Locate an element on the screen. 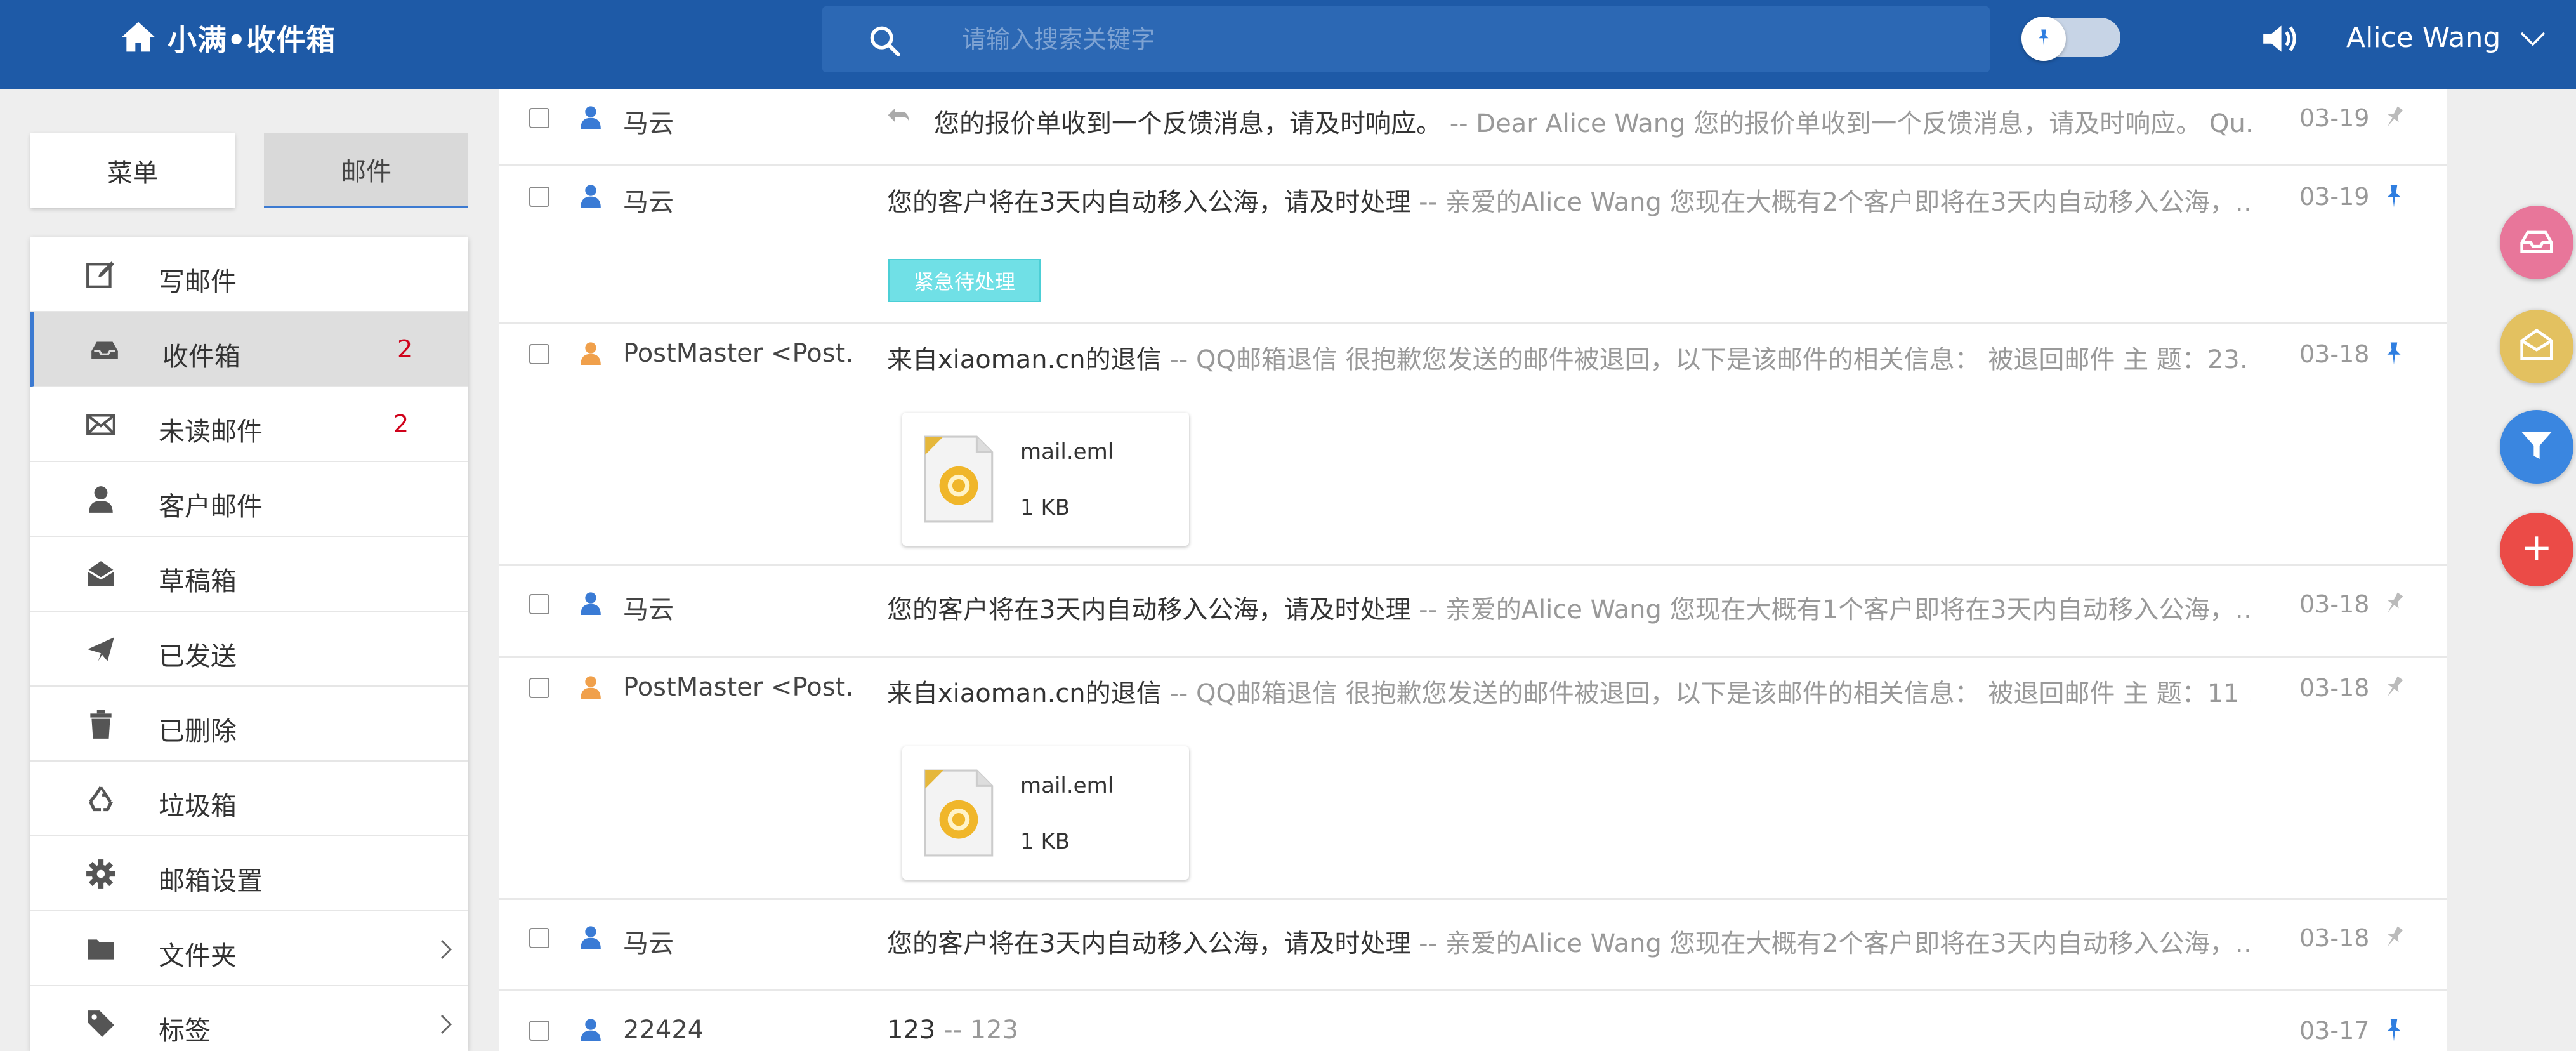 The height and width of the screenshot is (1051, 2576). user-name: Alice Wang is located at coordinates (2423, 37).